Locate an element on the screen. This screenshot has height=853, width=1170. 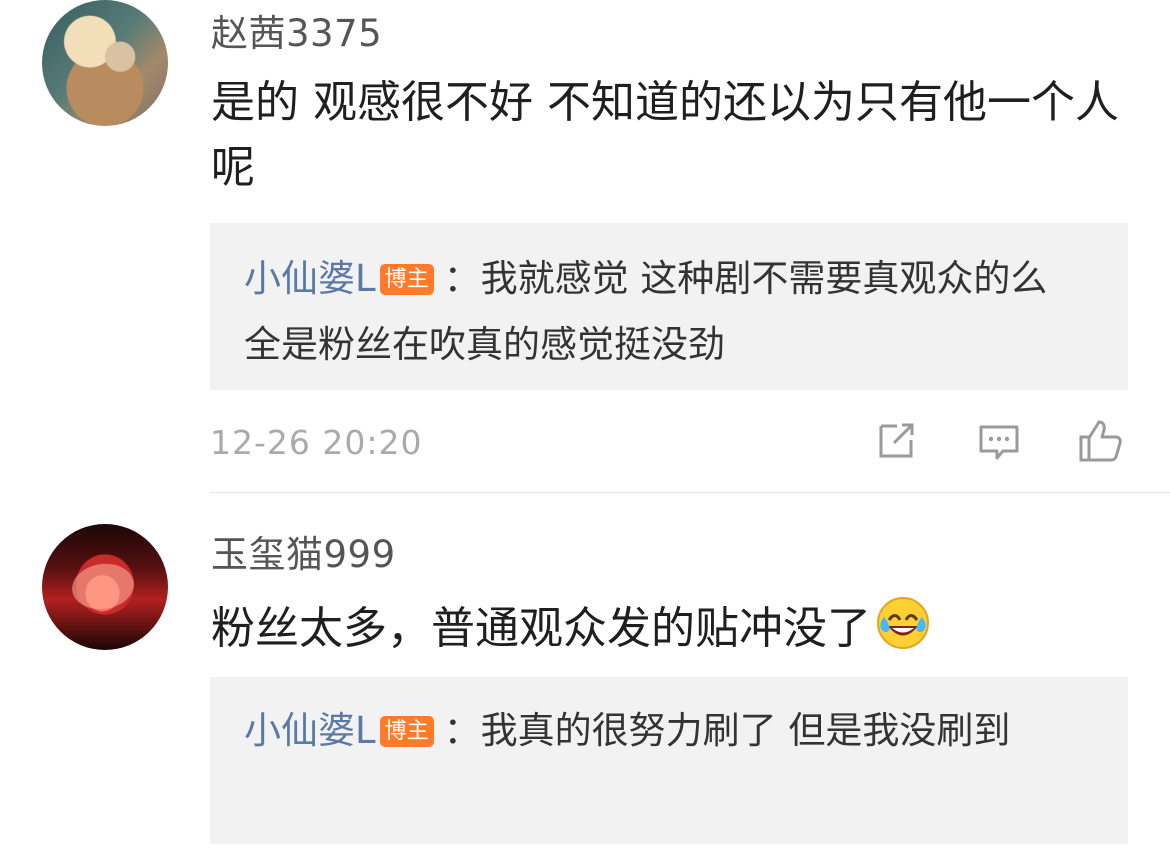
comment-username: 玉玺猫999 is located at coordinates (303, 555).